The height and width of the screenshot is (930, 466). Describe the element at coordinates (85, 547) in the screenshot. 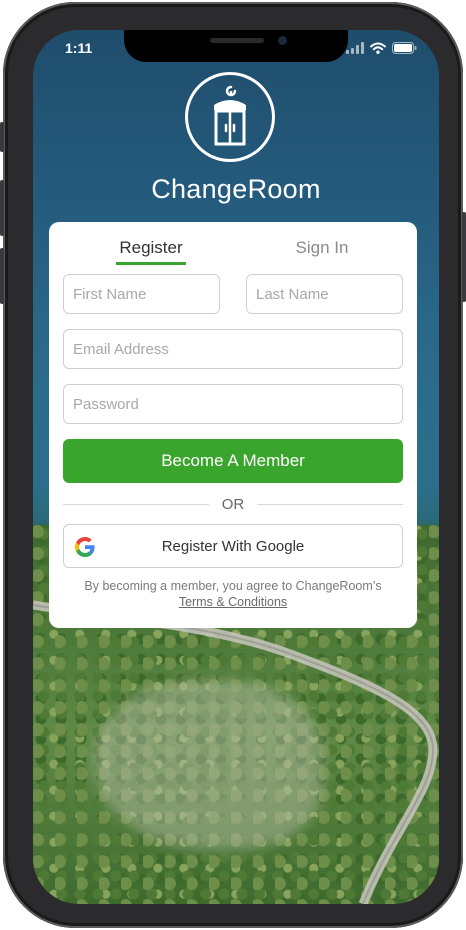

I see `google-g-icon` at that location.